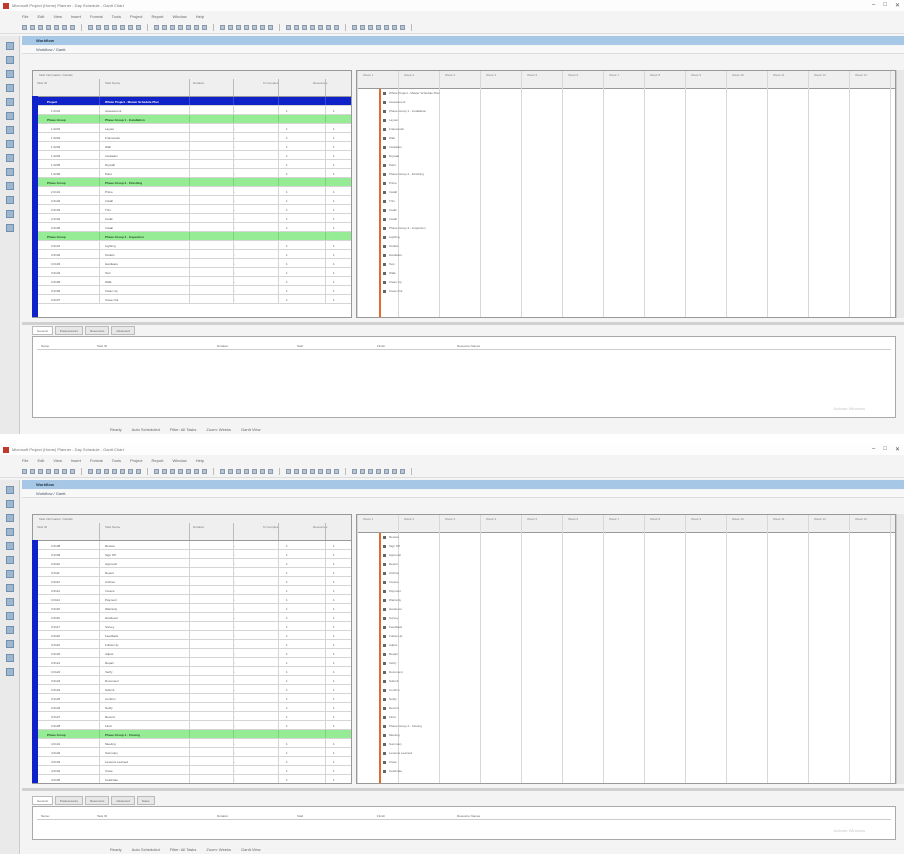 The height and width of the screenshot is (854, 904). I want to click on table-row: 3 0119Follow Up111, so click(192, 644).